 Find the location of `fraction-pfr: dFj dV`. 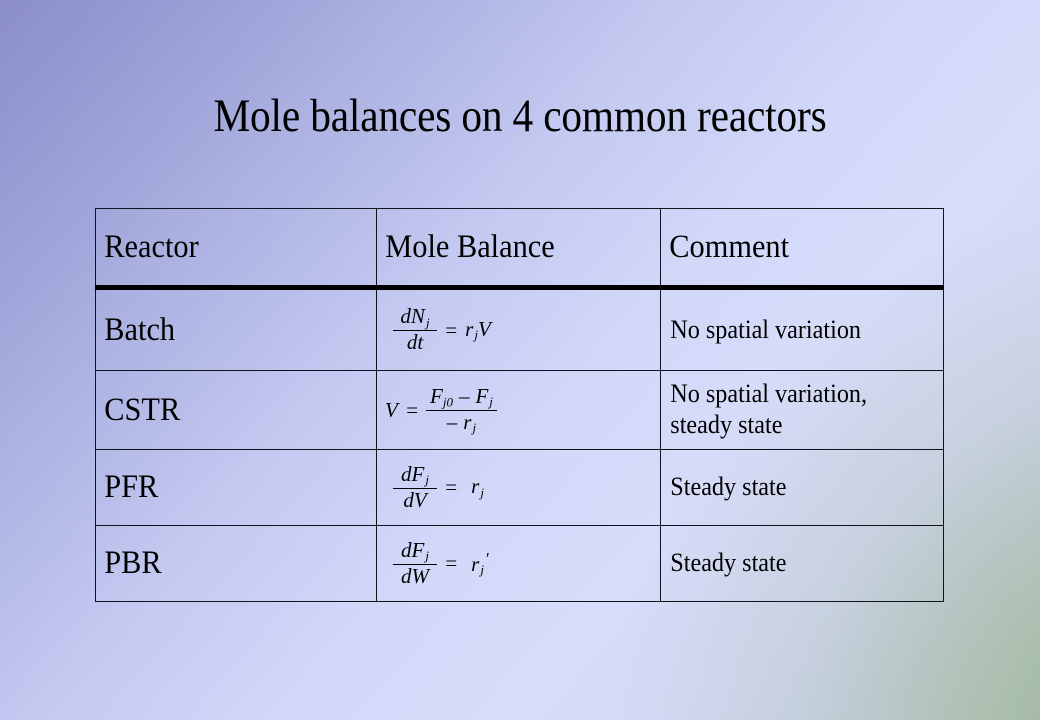

fraction-pfr: dFj dV is located at coordinates (415, 486).